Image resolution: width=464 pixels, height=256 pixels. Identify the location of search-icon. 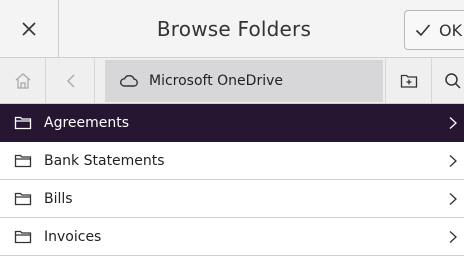
(453, 81).